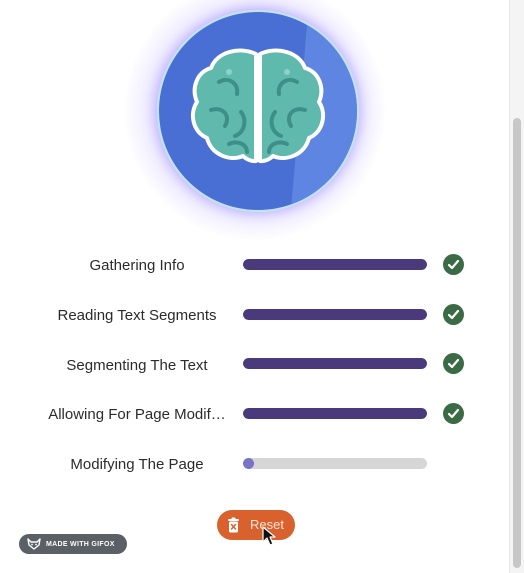  What do you see at coordinates (137, 464) in the screenshot?
I see `step-label-modifying-the-page: Modifying The Page` at bounding box center [137, 464].